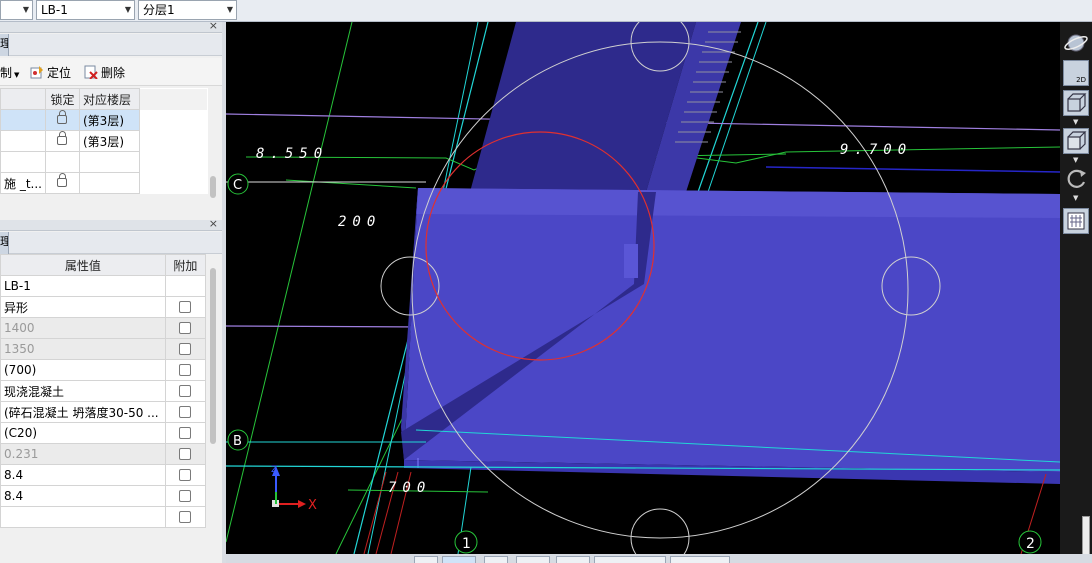 The image size is (1092, 563). What do you see at coordinates (85, 10) in the screenshot?
I see `component-combo: LB-1 ▼` at bounding box center [85, 10].